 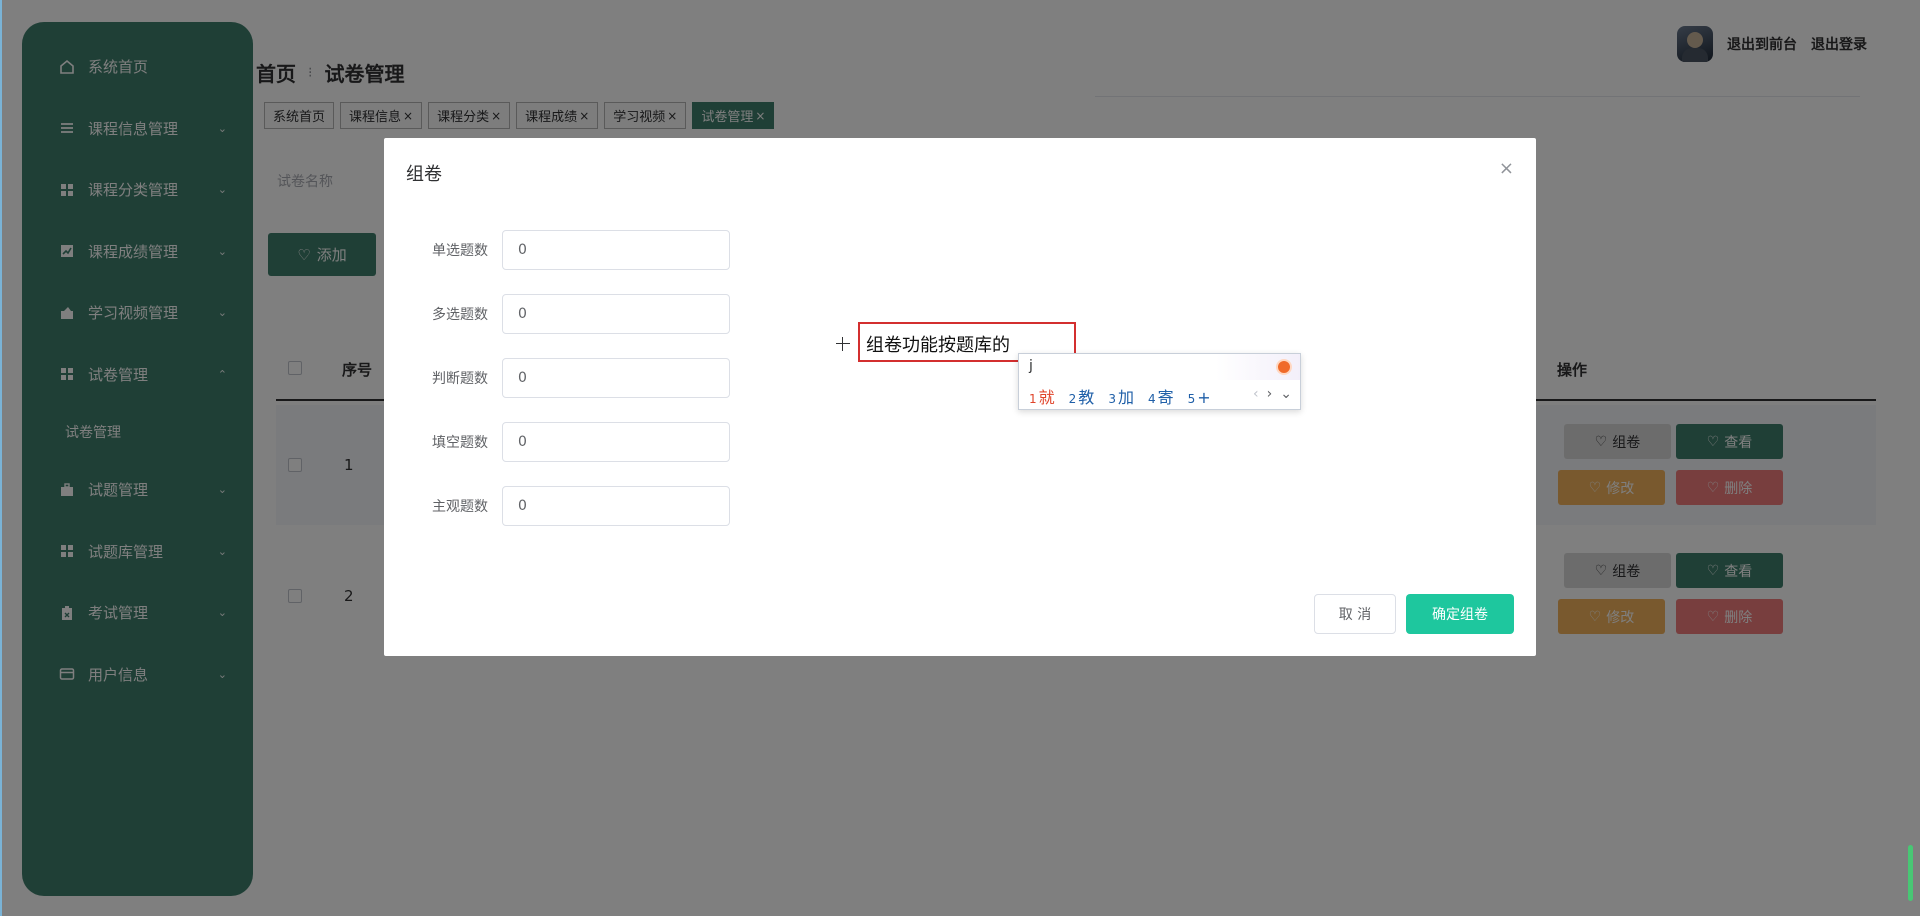 I want to click on candidate-char: 寄, so click(x=1165, y=397).